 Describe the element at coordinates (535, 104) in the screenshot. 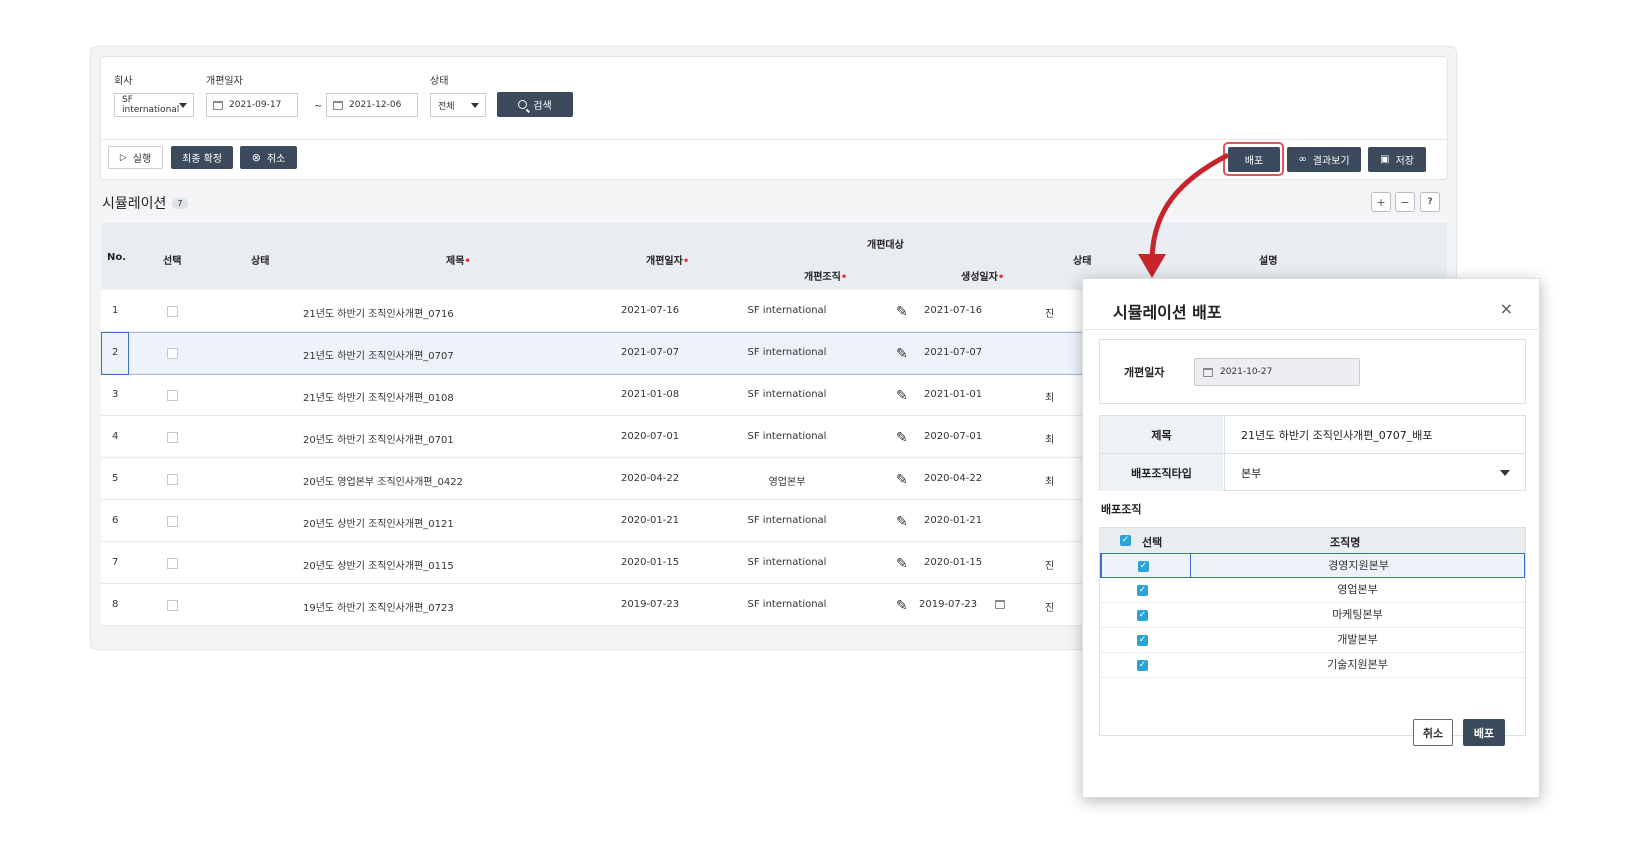

I see `search-button: 검색` at that location.